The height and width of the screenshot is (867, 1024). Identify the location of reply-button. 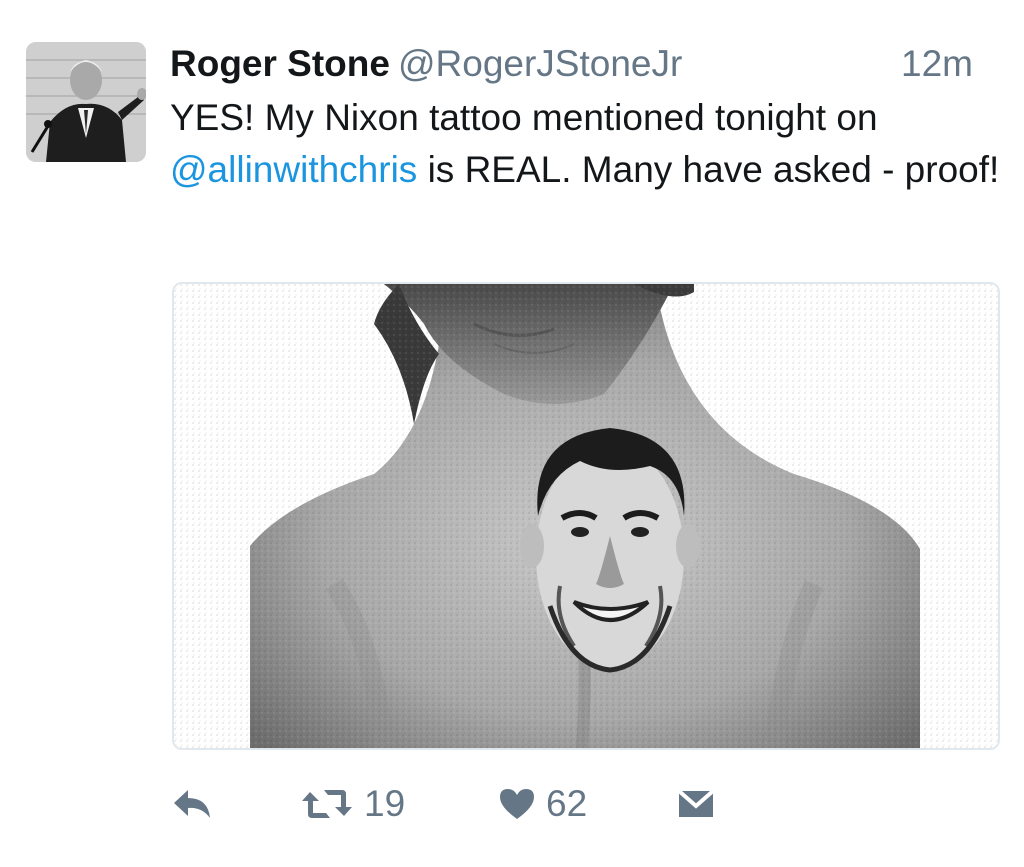
(193, 804).